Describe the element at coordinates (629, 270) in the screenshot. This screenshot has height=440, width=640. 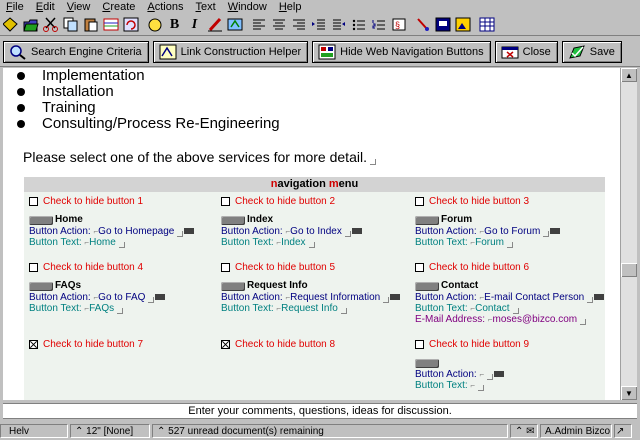
I see `scroll-thumb` at that location.